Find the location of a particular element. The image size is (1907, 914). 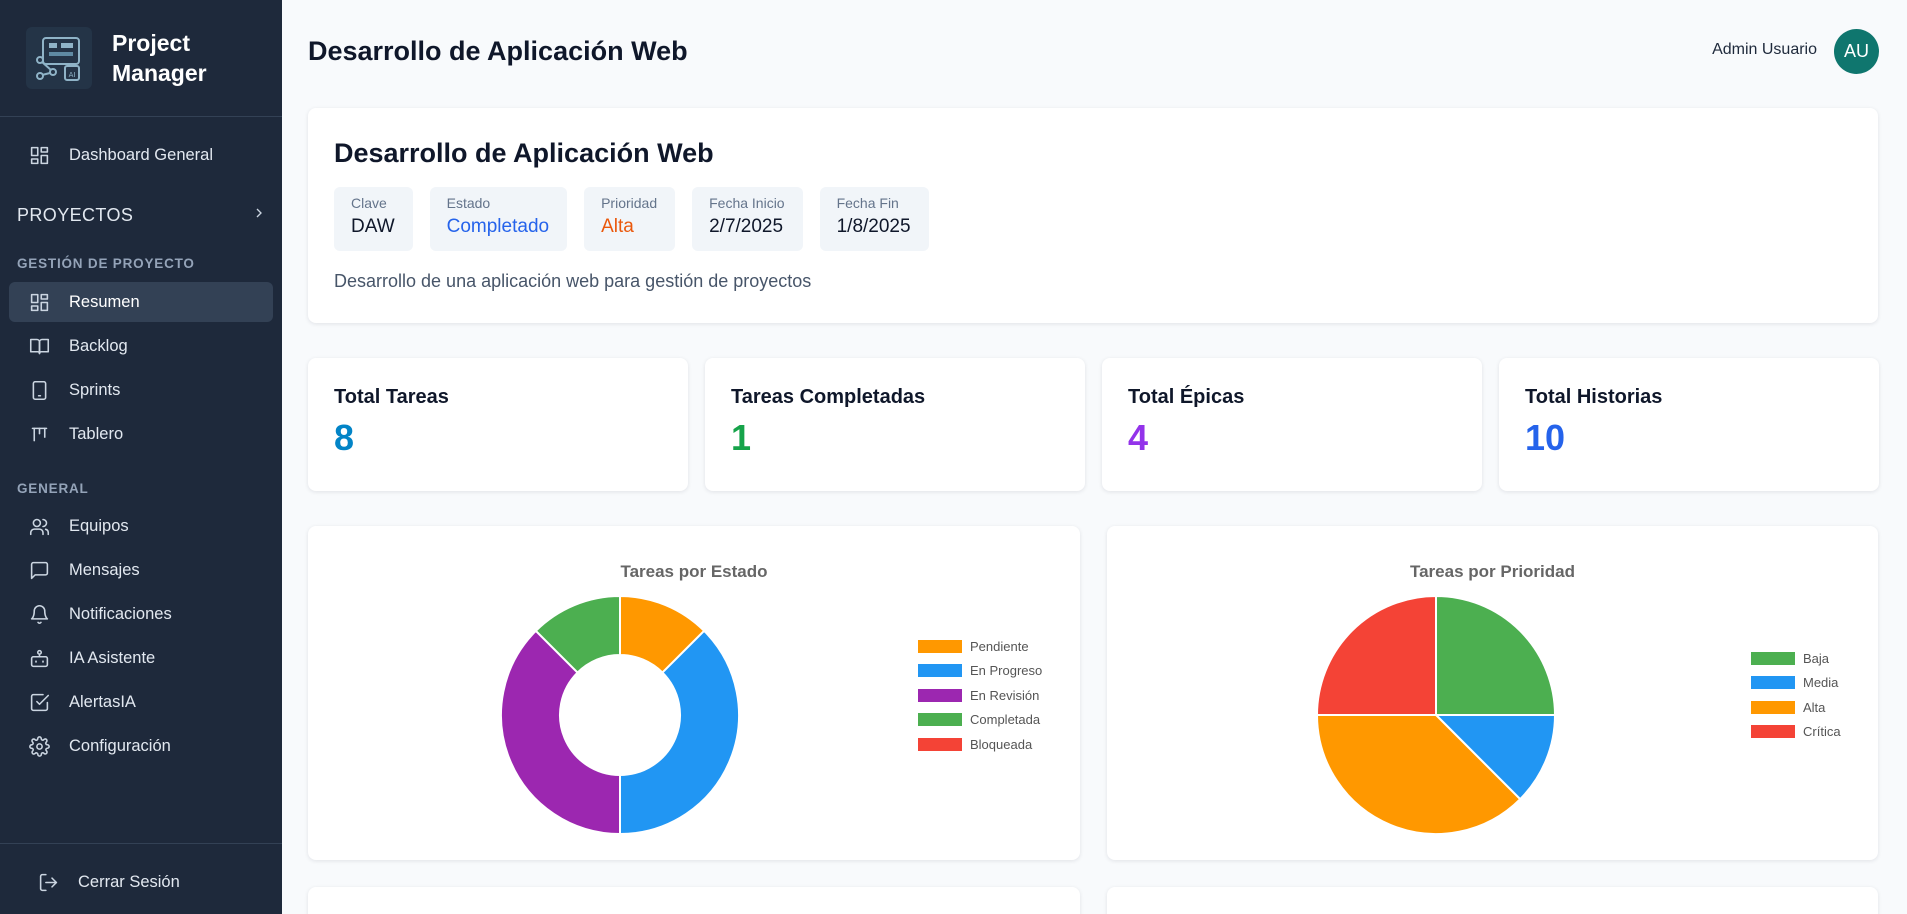

legend-item: Media is located at coordinates (1796, 683).